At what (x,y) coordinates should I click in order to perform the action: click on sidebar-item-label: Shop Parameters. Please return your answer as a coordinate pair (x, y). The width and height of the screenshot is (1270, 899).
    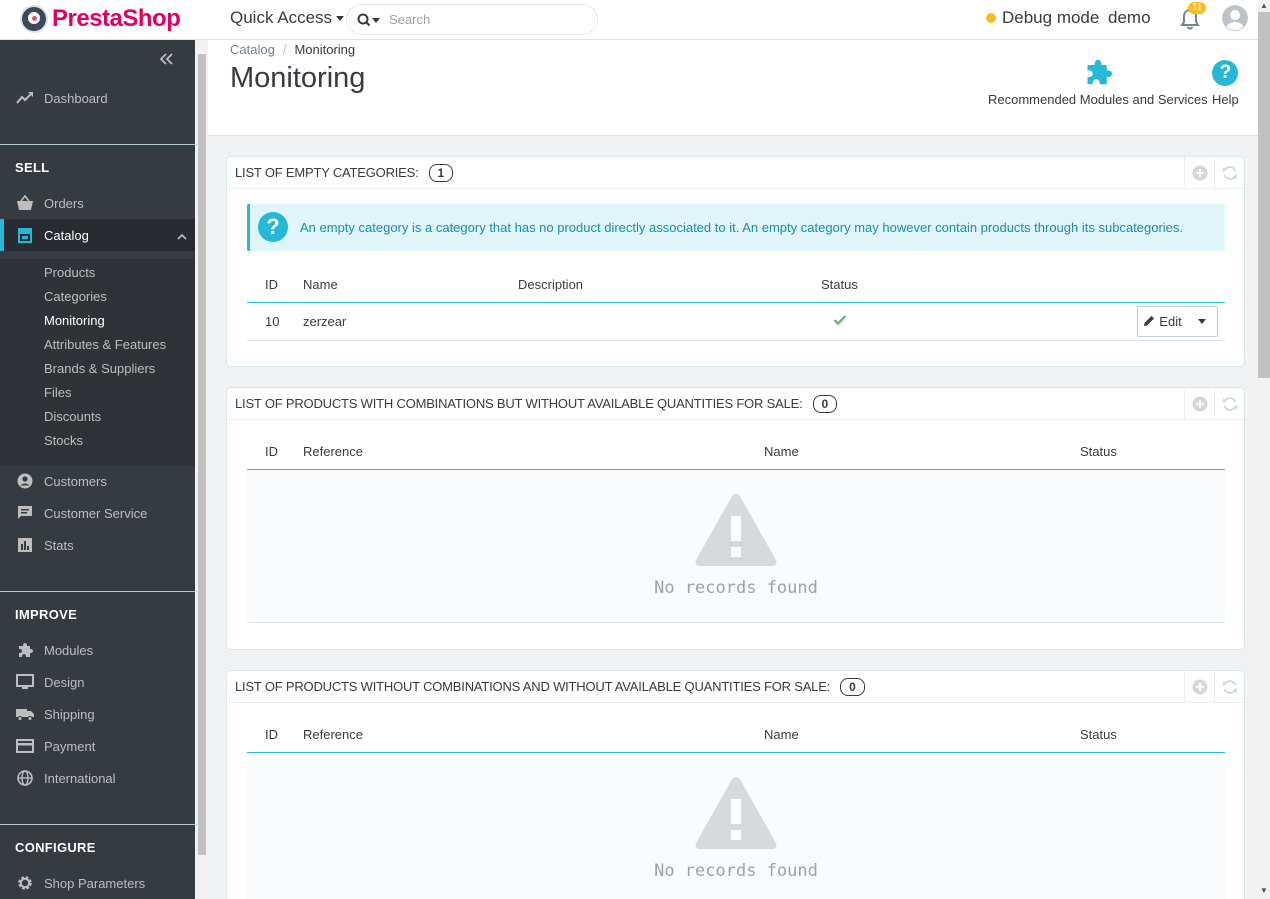
    Looking at the image, I should click on (95, 883).